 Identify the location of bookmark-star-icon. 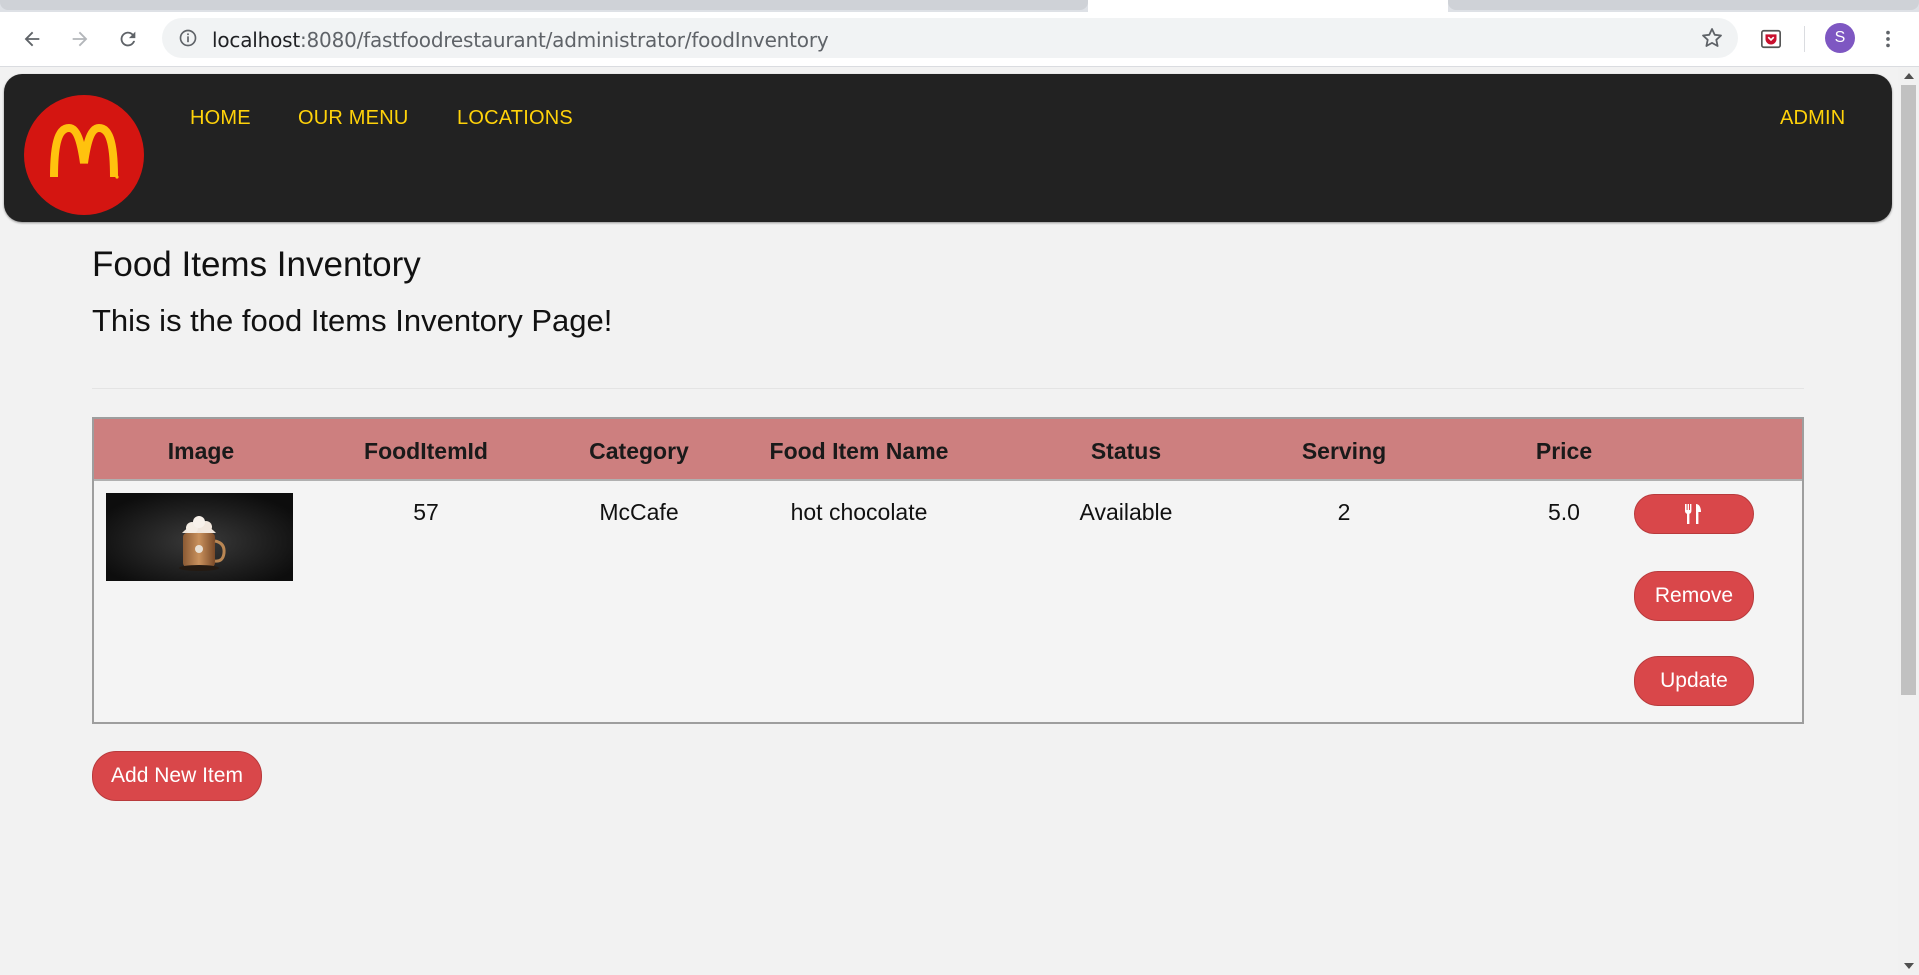
(1712, 38).